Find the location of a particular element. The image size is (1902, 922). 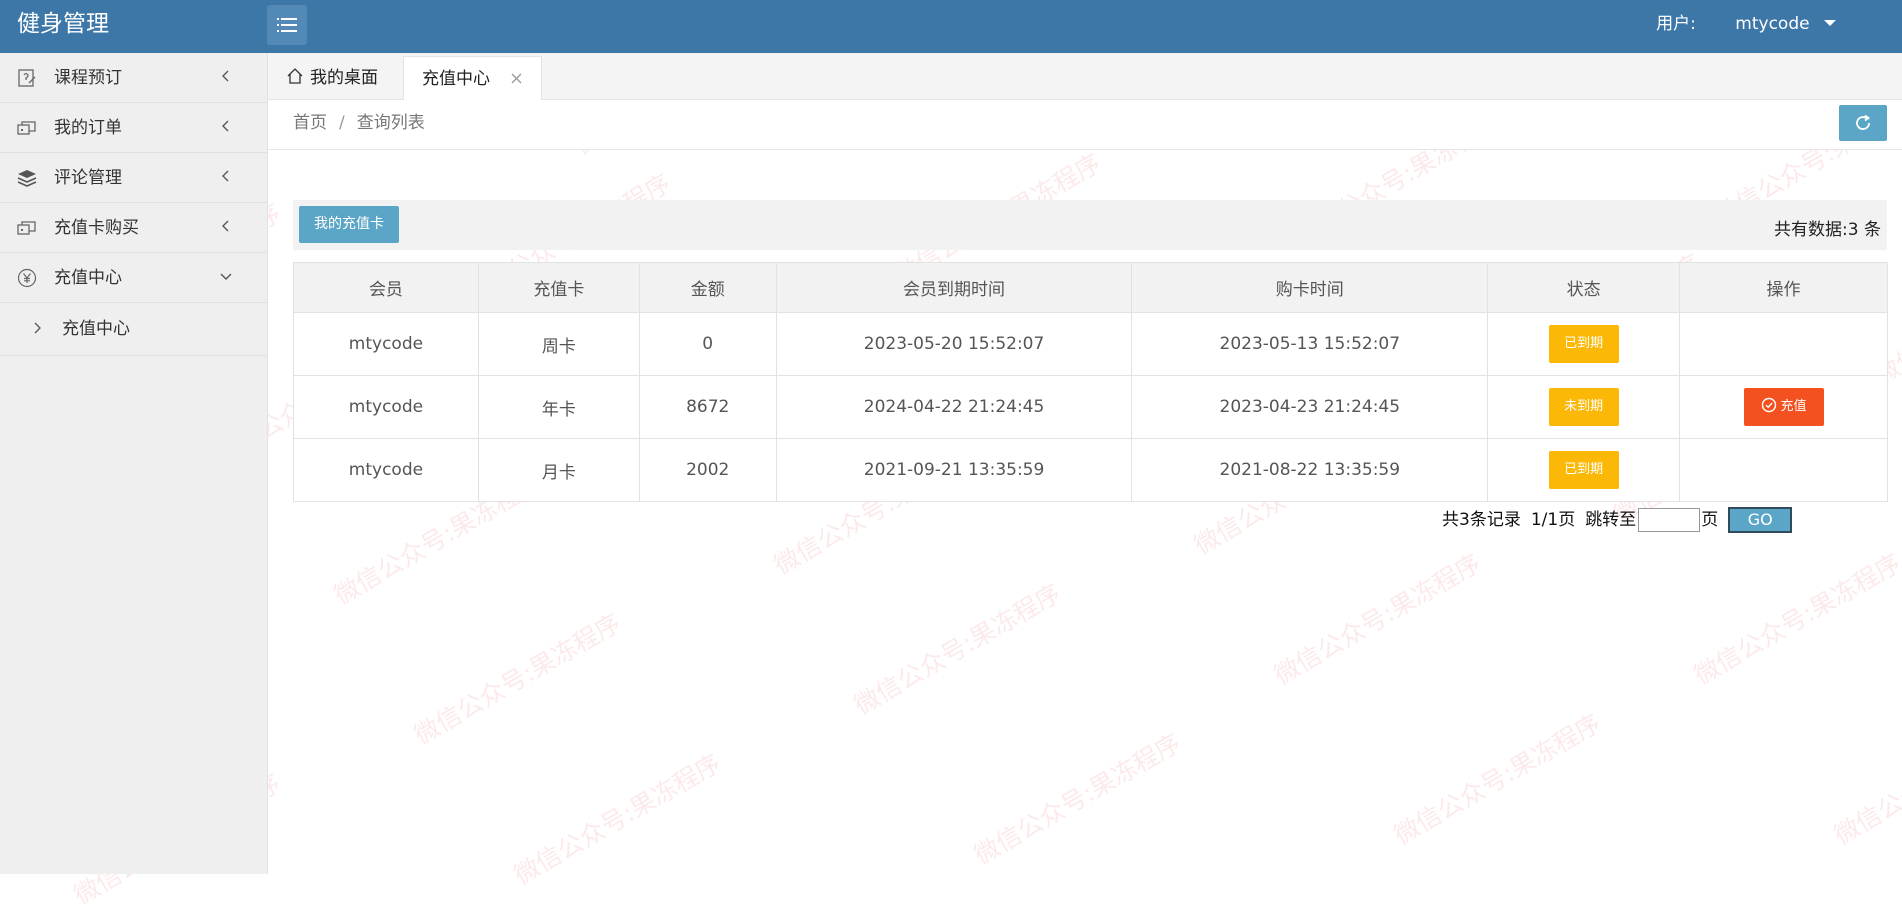

expire-cell: 2024-04-22 21:24:45 is located at coordinates (954, 407).